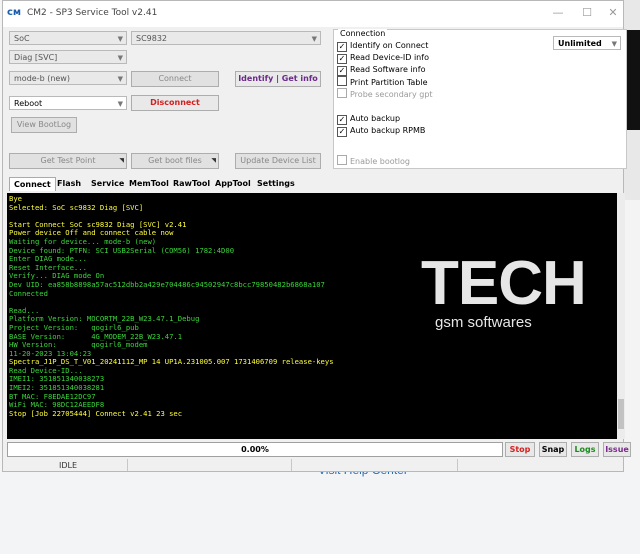 This screenshot has width=640, height=554. What do you see at coordinates (520, 449) in the screenshot?
I see `stop-button: Stop` at bounding box center [520, 449].